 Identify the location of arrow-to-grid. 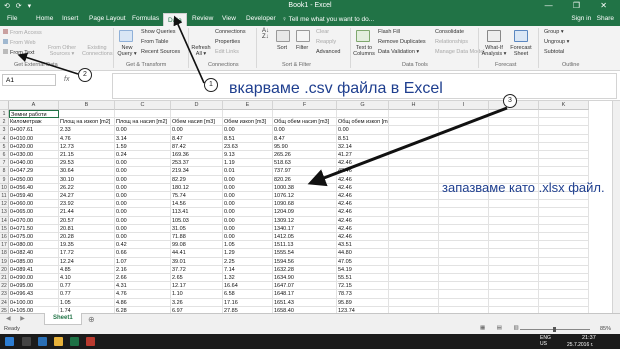
(407, 146).